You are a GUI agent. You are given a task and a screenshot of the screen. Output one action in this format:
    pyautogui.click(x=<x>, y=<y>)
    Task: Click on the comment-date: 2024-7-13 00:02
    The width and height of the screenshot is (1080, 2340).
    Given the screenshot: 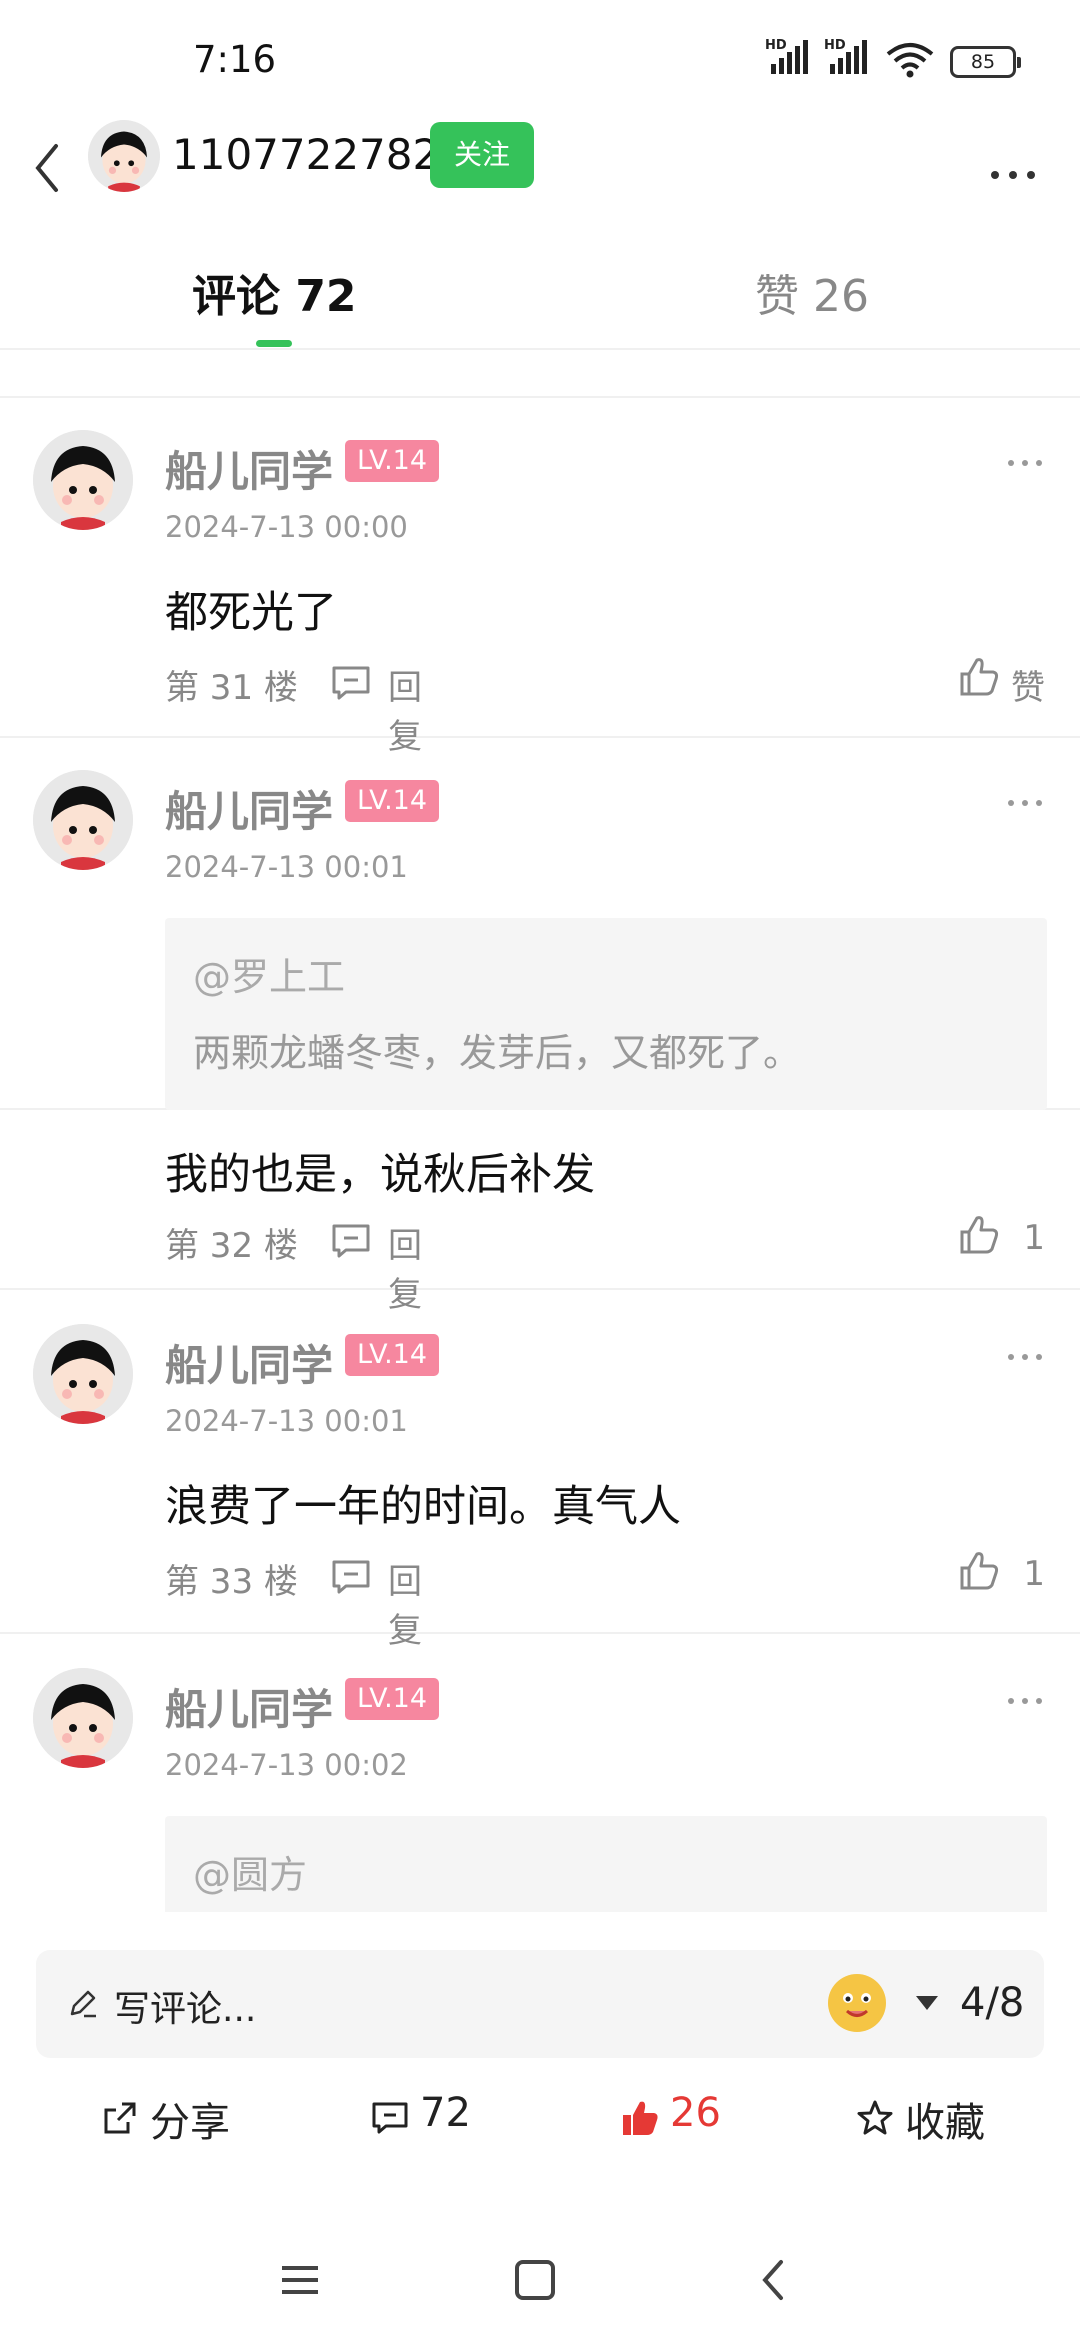 What is the action you would take?
    pyautogui.click(x=286, y=1765)
    